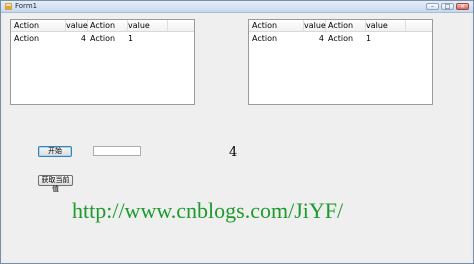  Describe the element at coordinates (237, 7) in the screenshot. I see `title-bar: Form1 – □ ×` at that location.